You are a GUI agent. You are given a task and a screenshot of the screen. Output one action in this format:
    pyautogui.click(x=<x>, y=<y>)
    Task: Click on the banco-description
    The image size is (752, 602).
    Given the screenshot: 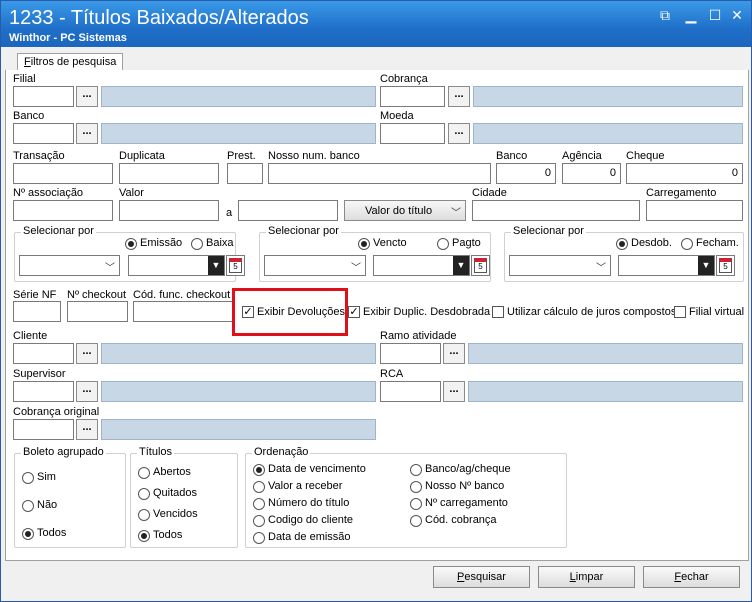 What is the action you would take?
    pyautogui.click(x=238, y=133)
    